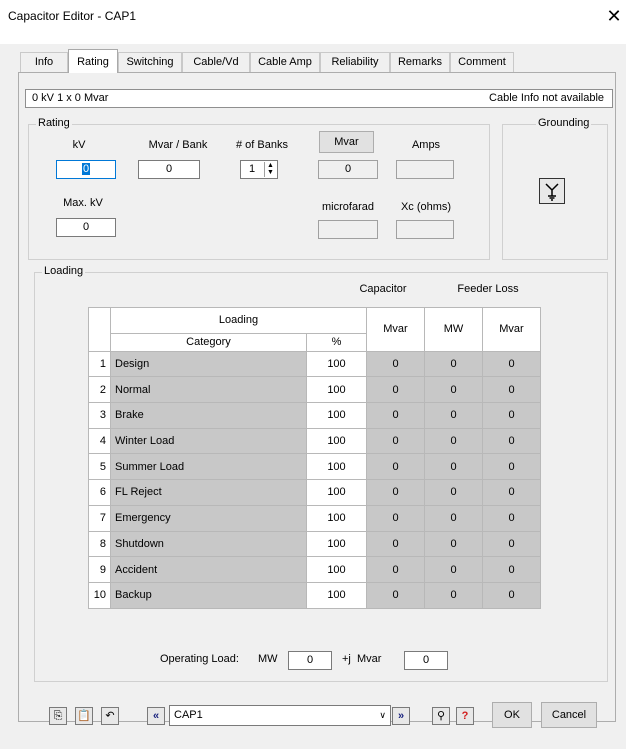 Image resolution: width=626 pixels, height=749 pixels. I want to click on amps-label: Amps, so click(426, 145).